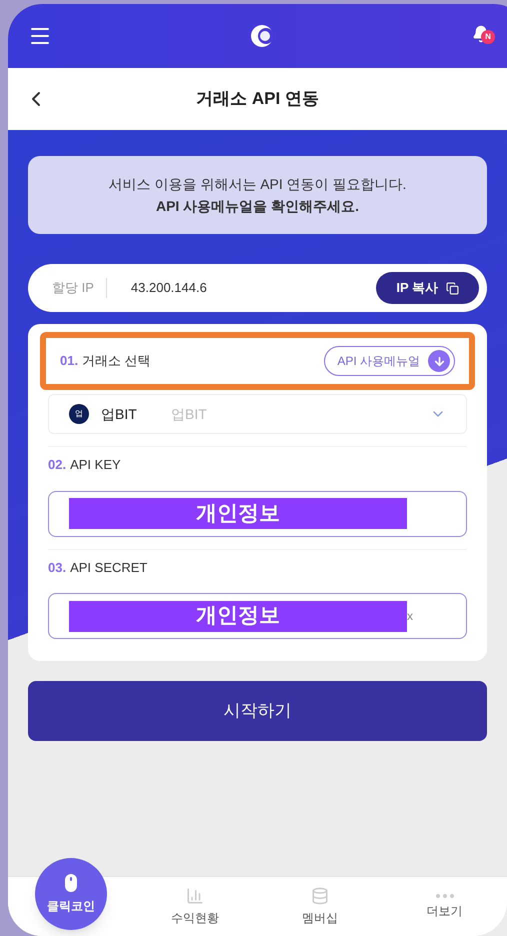 The image size is (507, 936). I want to click on section-number: 03., so click(57, 567).